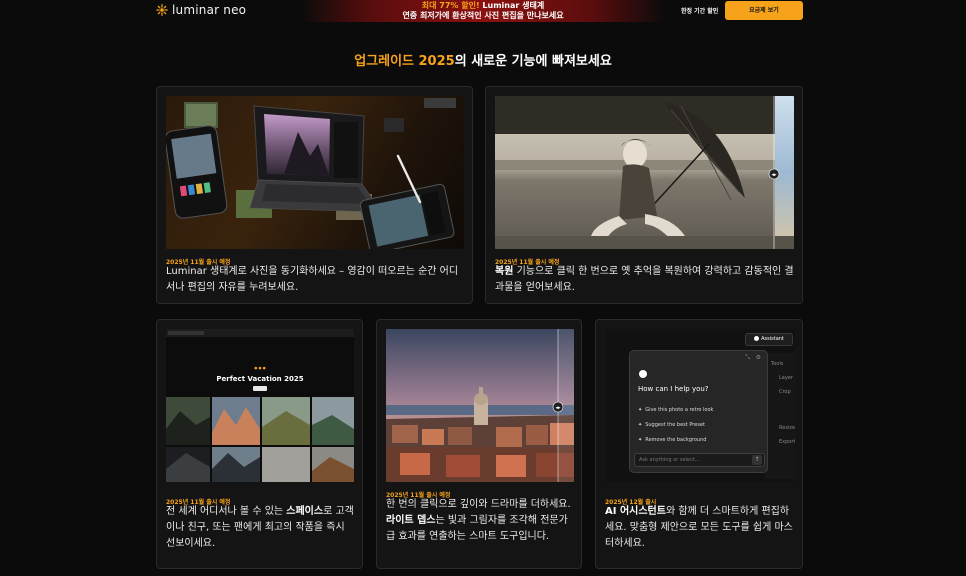 The width and height of the screenshot is (966, 576). What do you see at coordinates (404, 61) in the screenshot?
I see `heading-highlight: 업그레이드 2025` at bounding box center [404, 61].